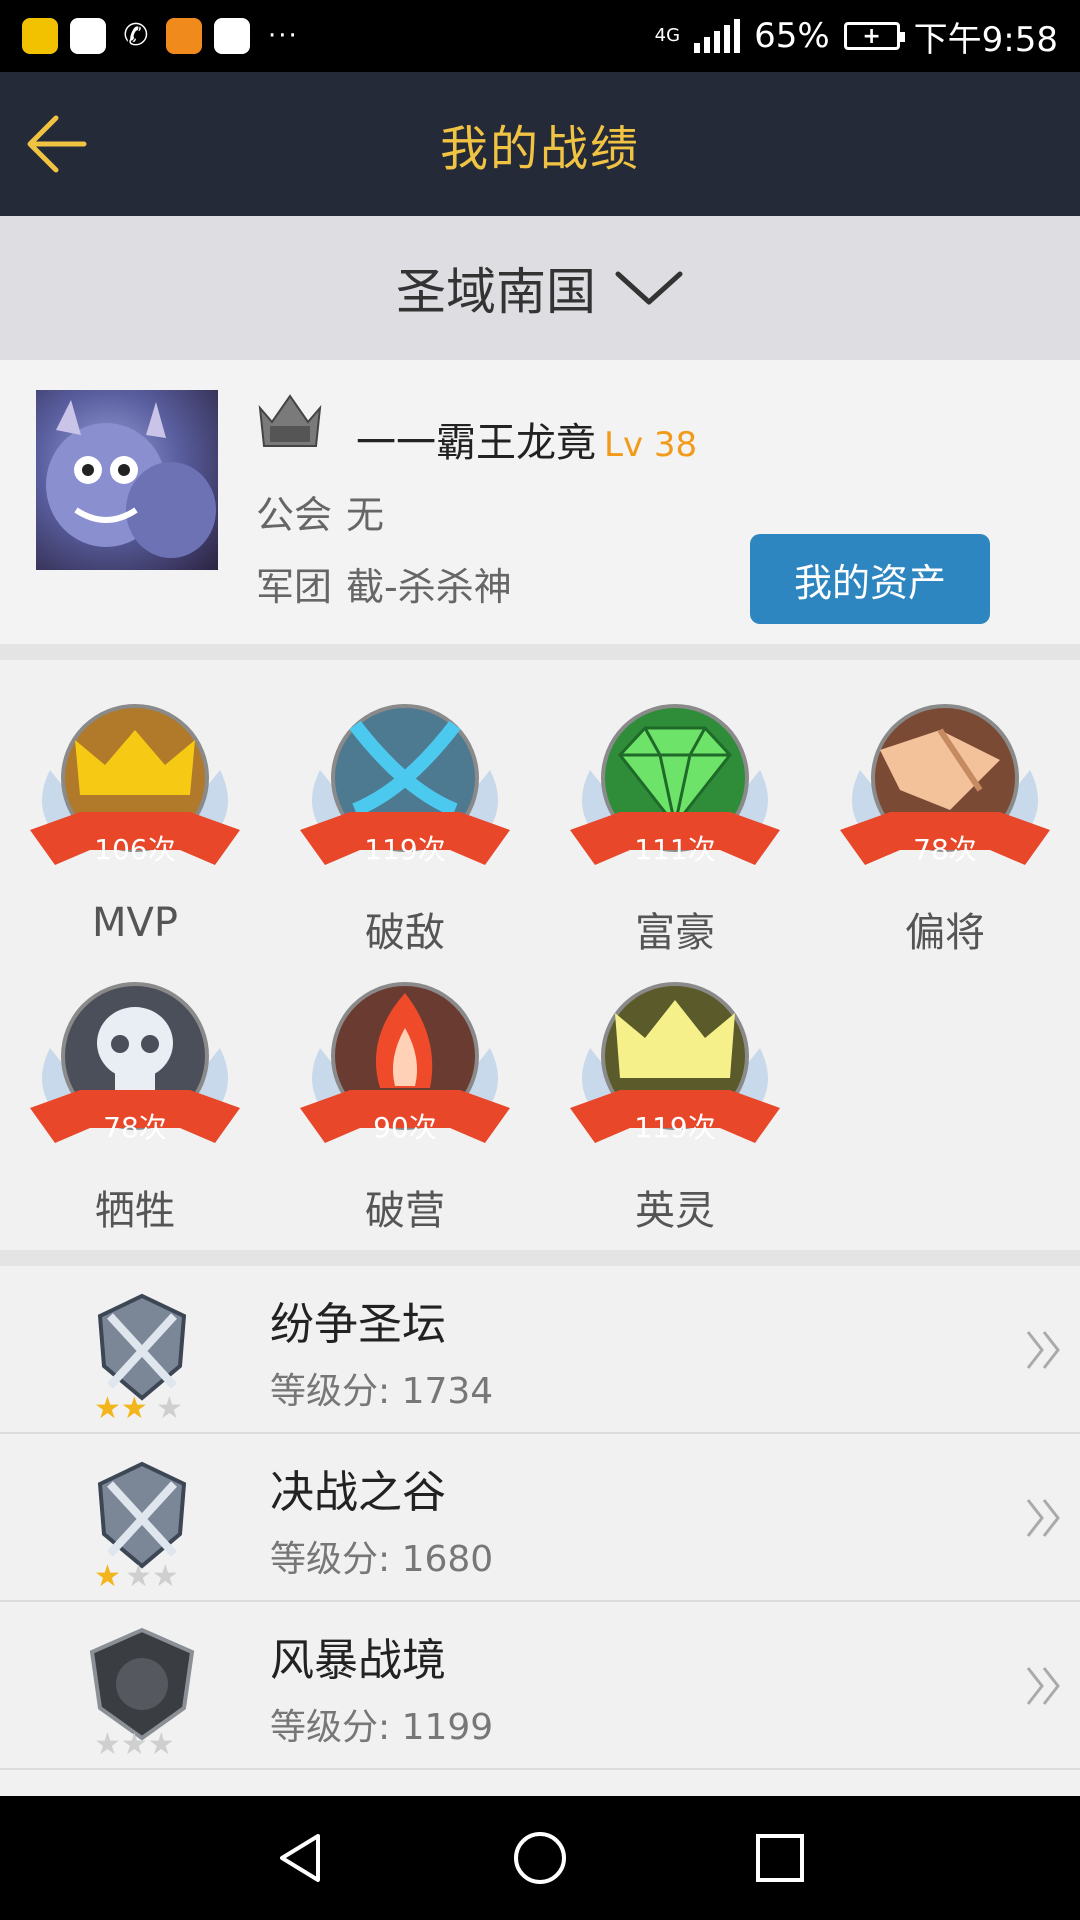  What do you see at coordinates (792, 36) in the screenshot?
I see `battery-percent: 65%` at bounding box center [792, 36].